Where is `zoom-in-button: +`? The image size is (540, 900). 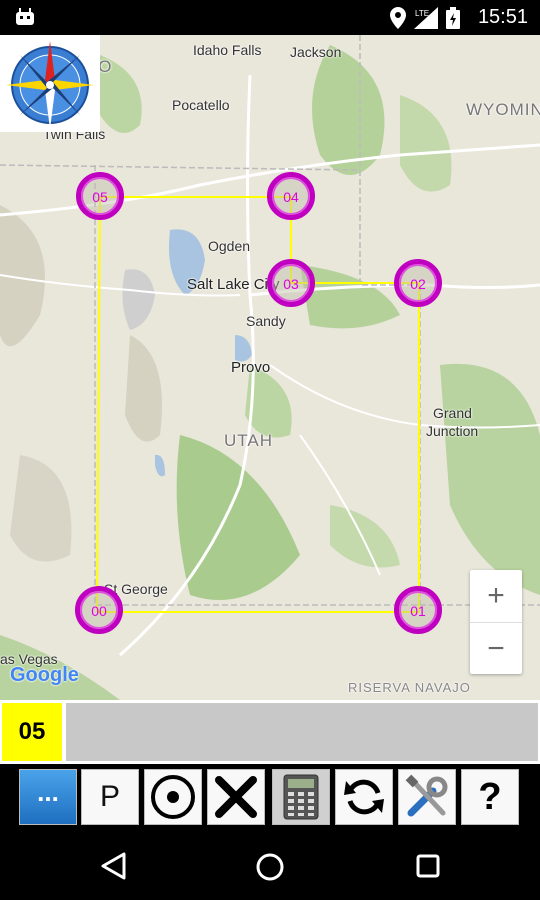 zoom-in-button: + is located at coordinates (496, 596).